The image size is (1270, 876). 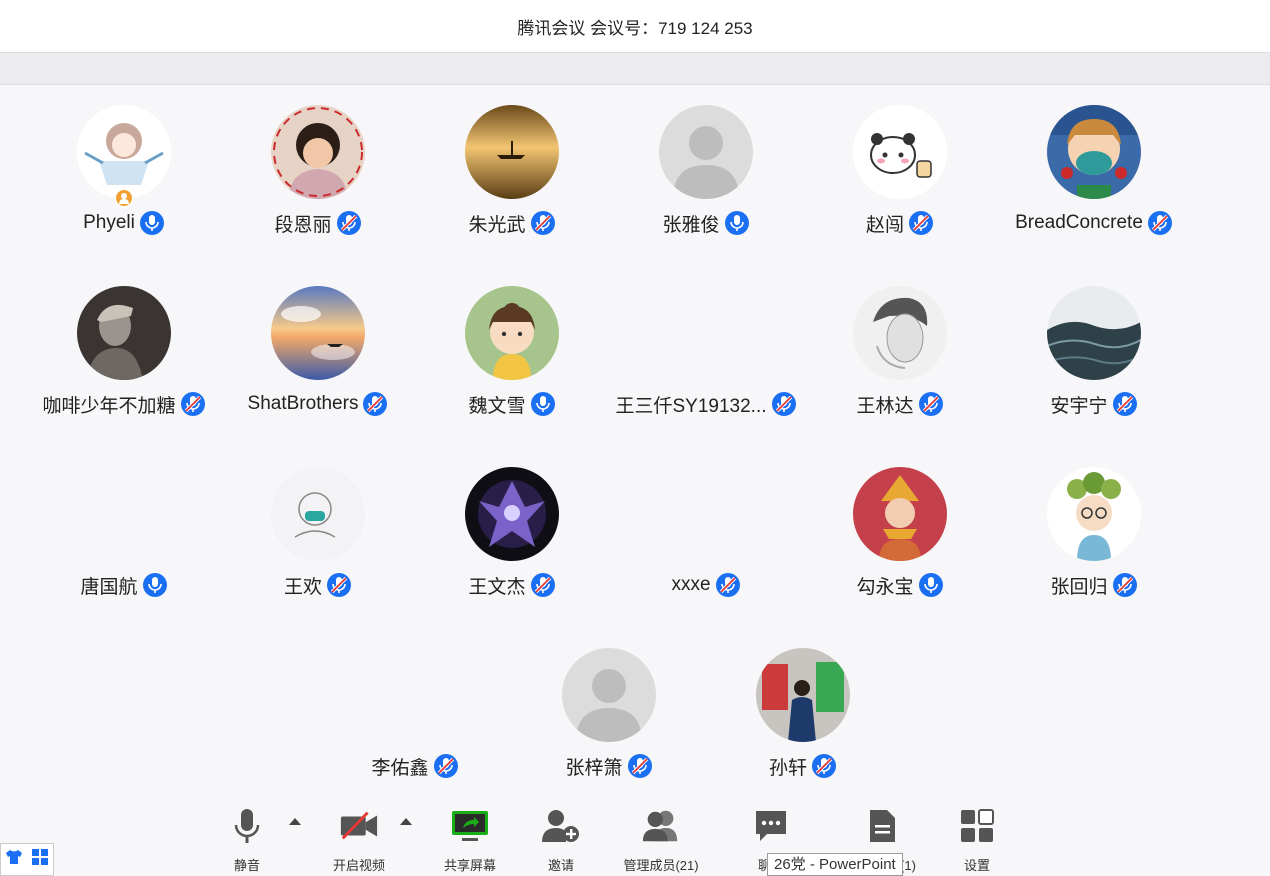 What do you see at coordinates (835, 864) in the screenshot?
I see `taskbar-tooltip: 26党 - PowerPoint` at bounding box center [835, 864].